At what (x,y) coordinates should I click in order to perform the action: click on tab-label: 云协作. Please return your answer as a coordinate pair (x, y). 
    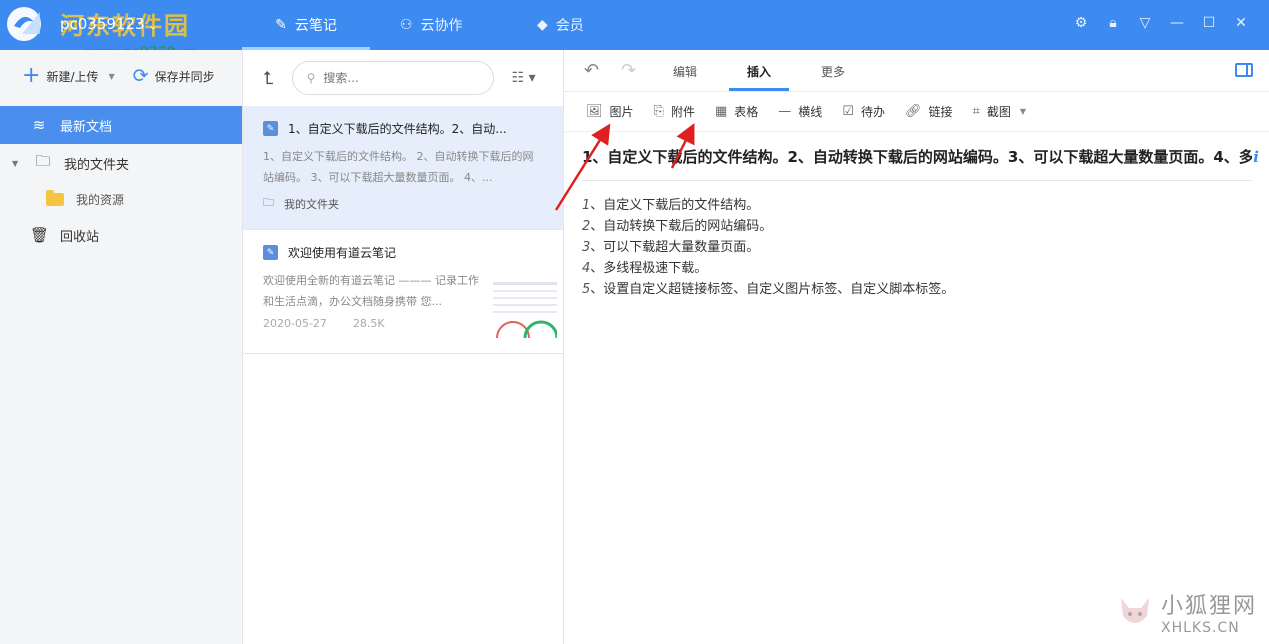
    Looking at the image, I should click on (441, 26).